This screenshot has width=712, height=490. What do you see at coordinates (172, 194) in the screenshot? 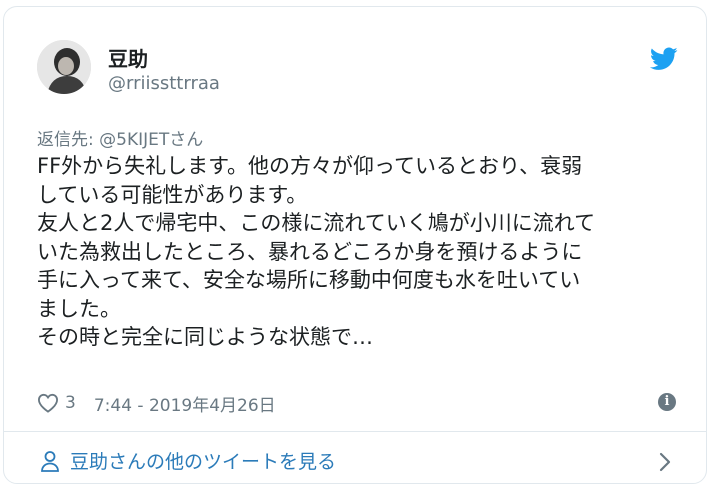
I see `tweet-line: している可能性があります。` at bounding box center [172, 194].